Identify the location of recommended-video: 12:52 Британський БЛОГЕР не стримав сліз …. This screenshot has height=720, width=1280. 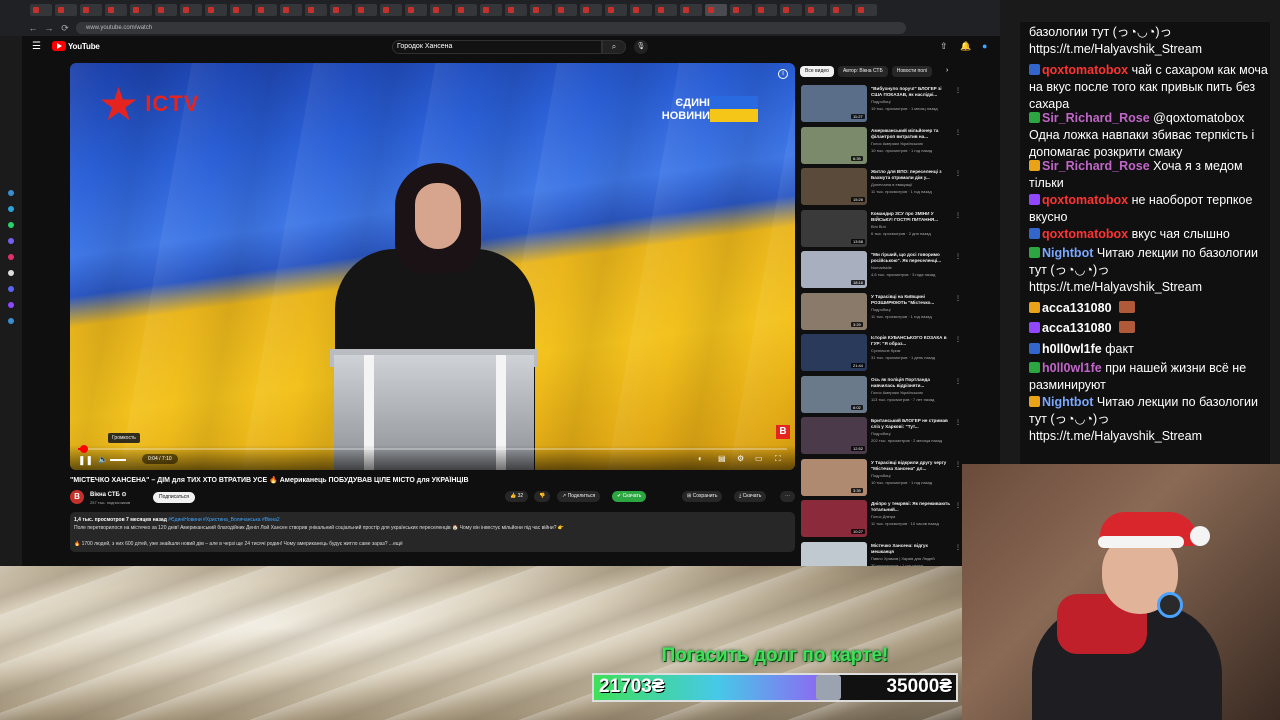
(881, 438).